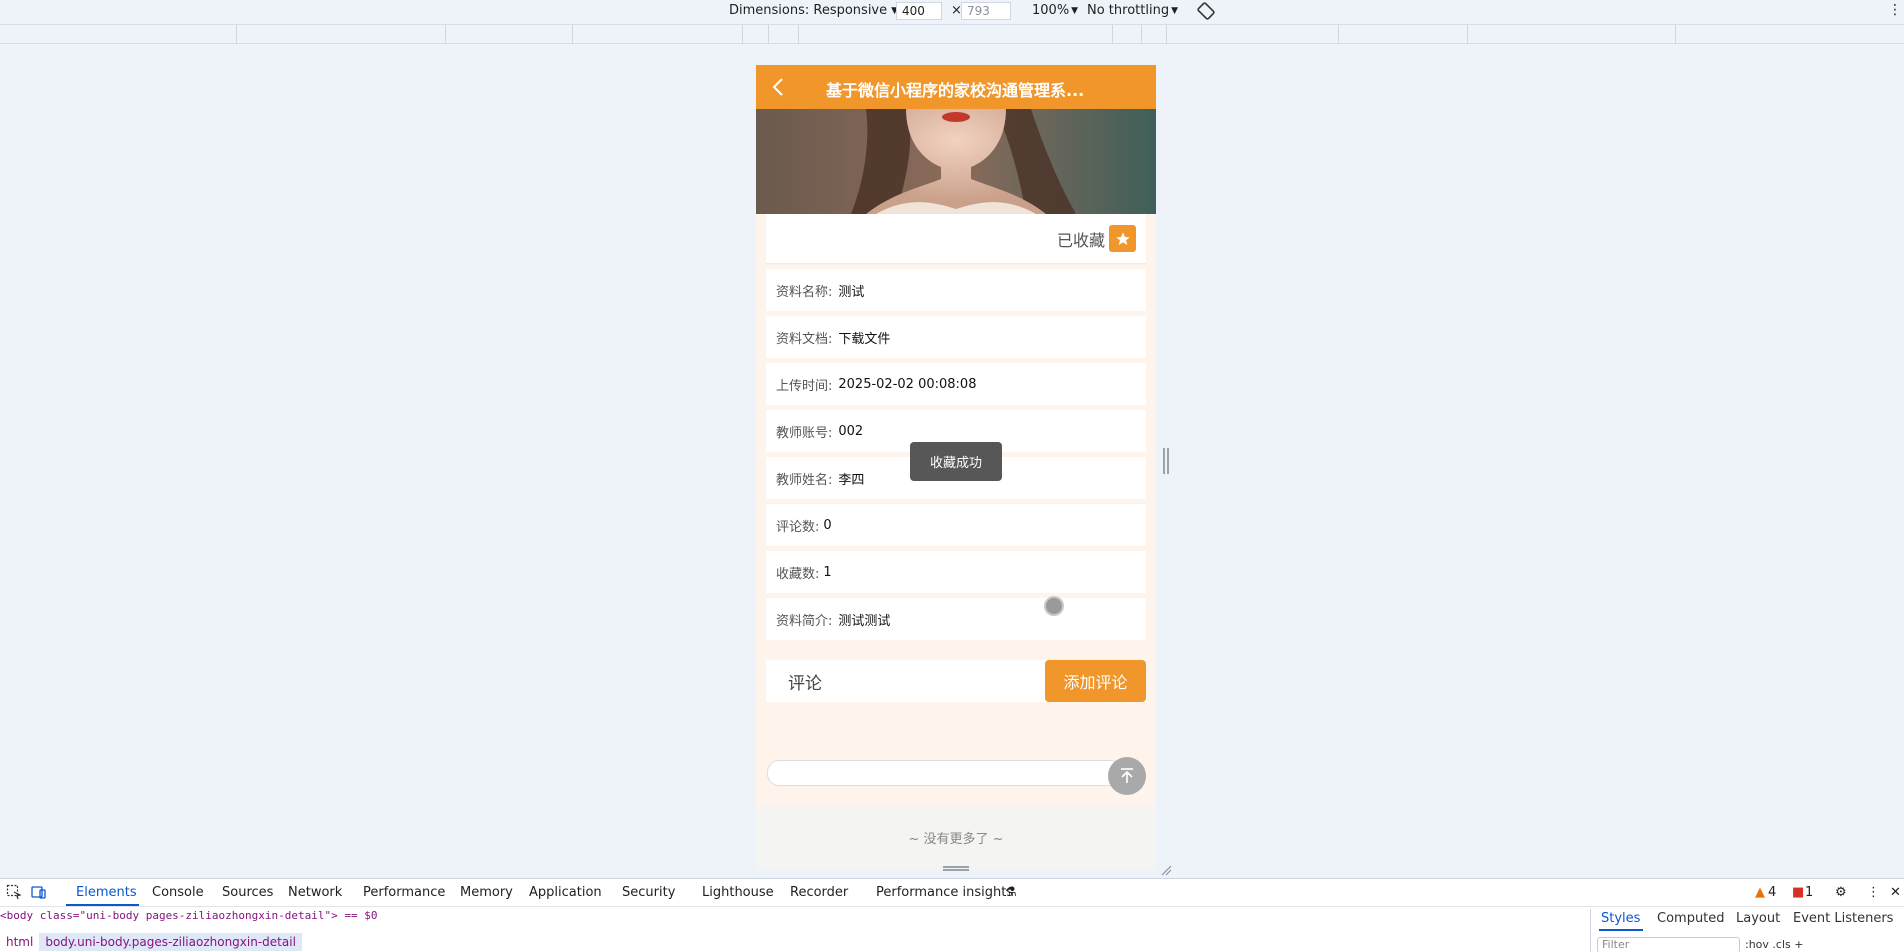  What do you see at coordinates (1621, 930) in the screenshot?
I see `active-style-tab-indicator` at bounding box center [1621, 930].